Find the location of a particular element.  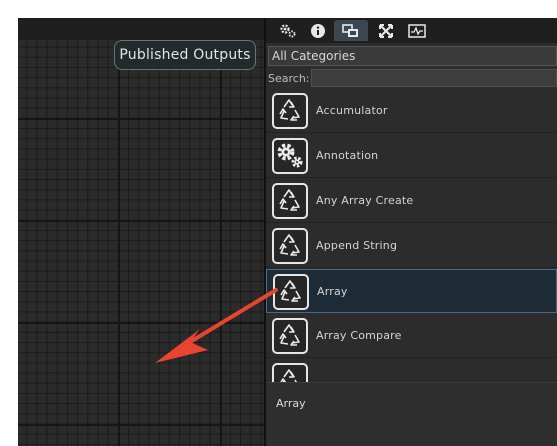

info-icon is located at coordinates (318, 30).